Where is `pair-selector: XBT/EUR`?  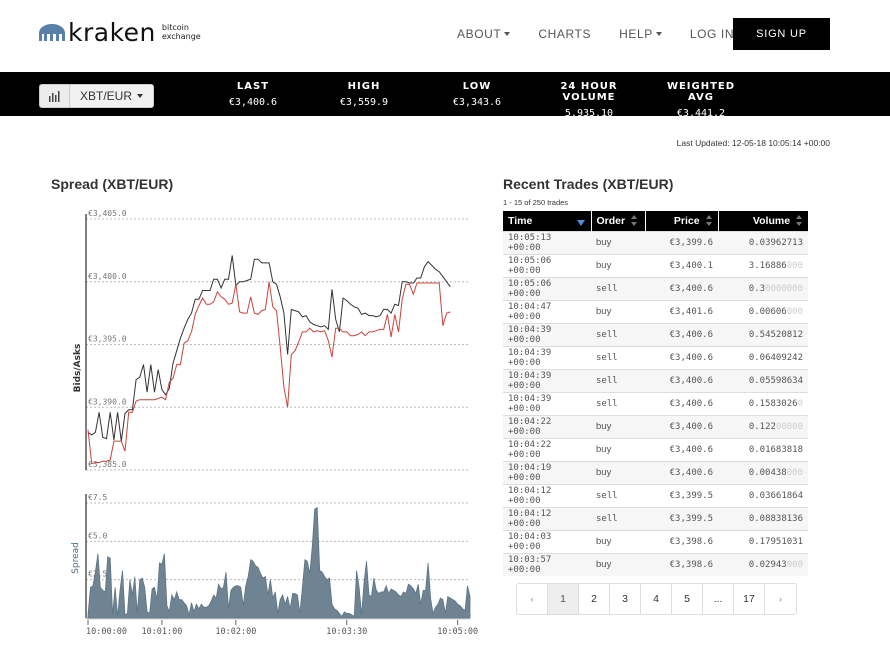
pair-selector: XBT/EUR is located at coordinates (97, 96).